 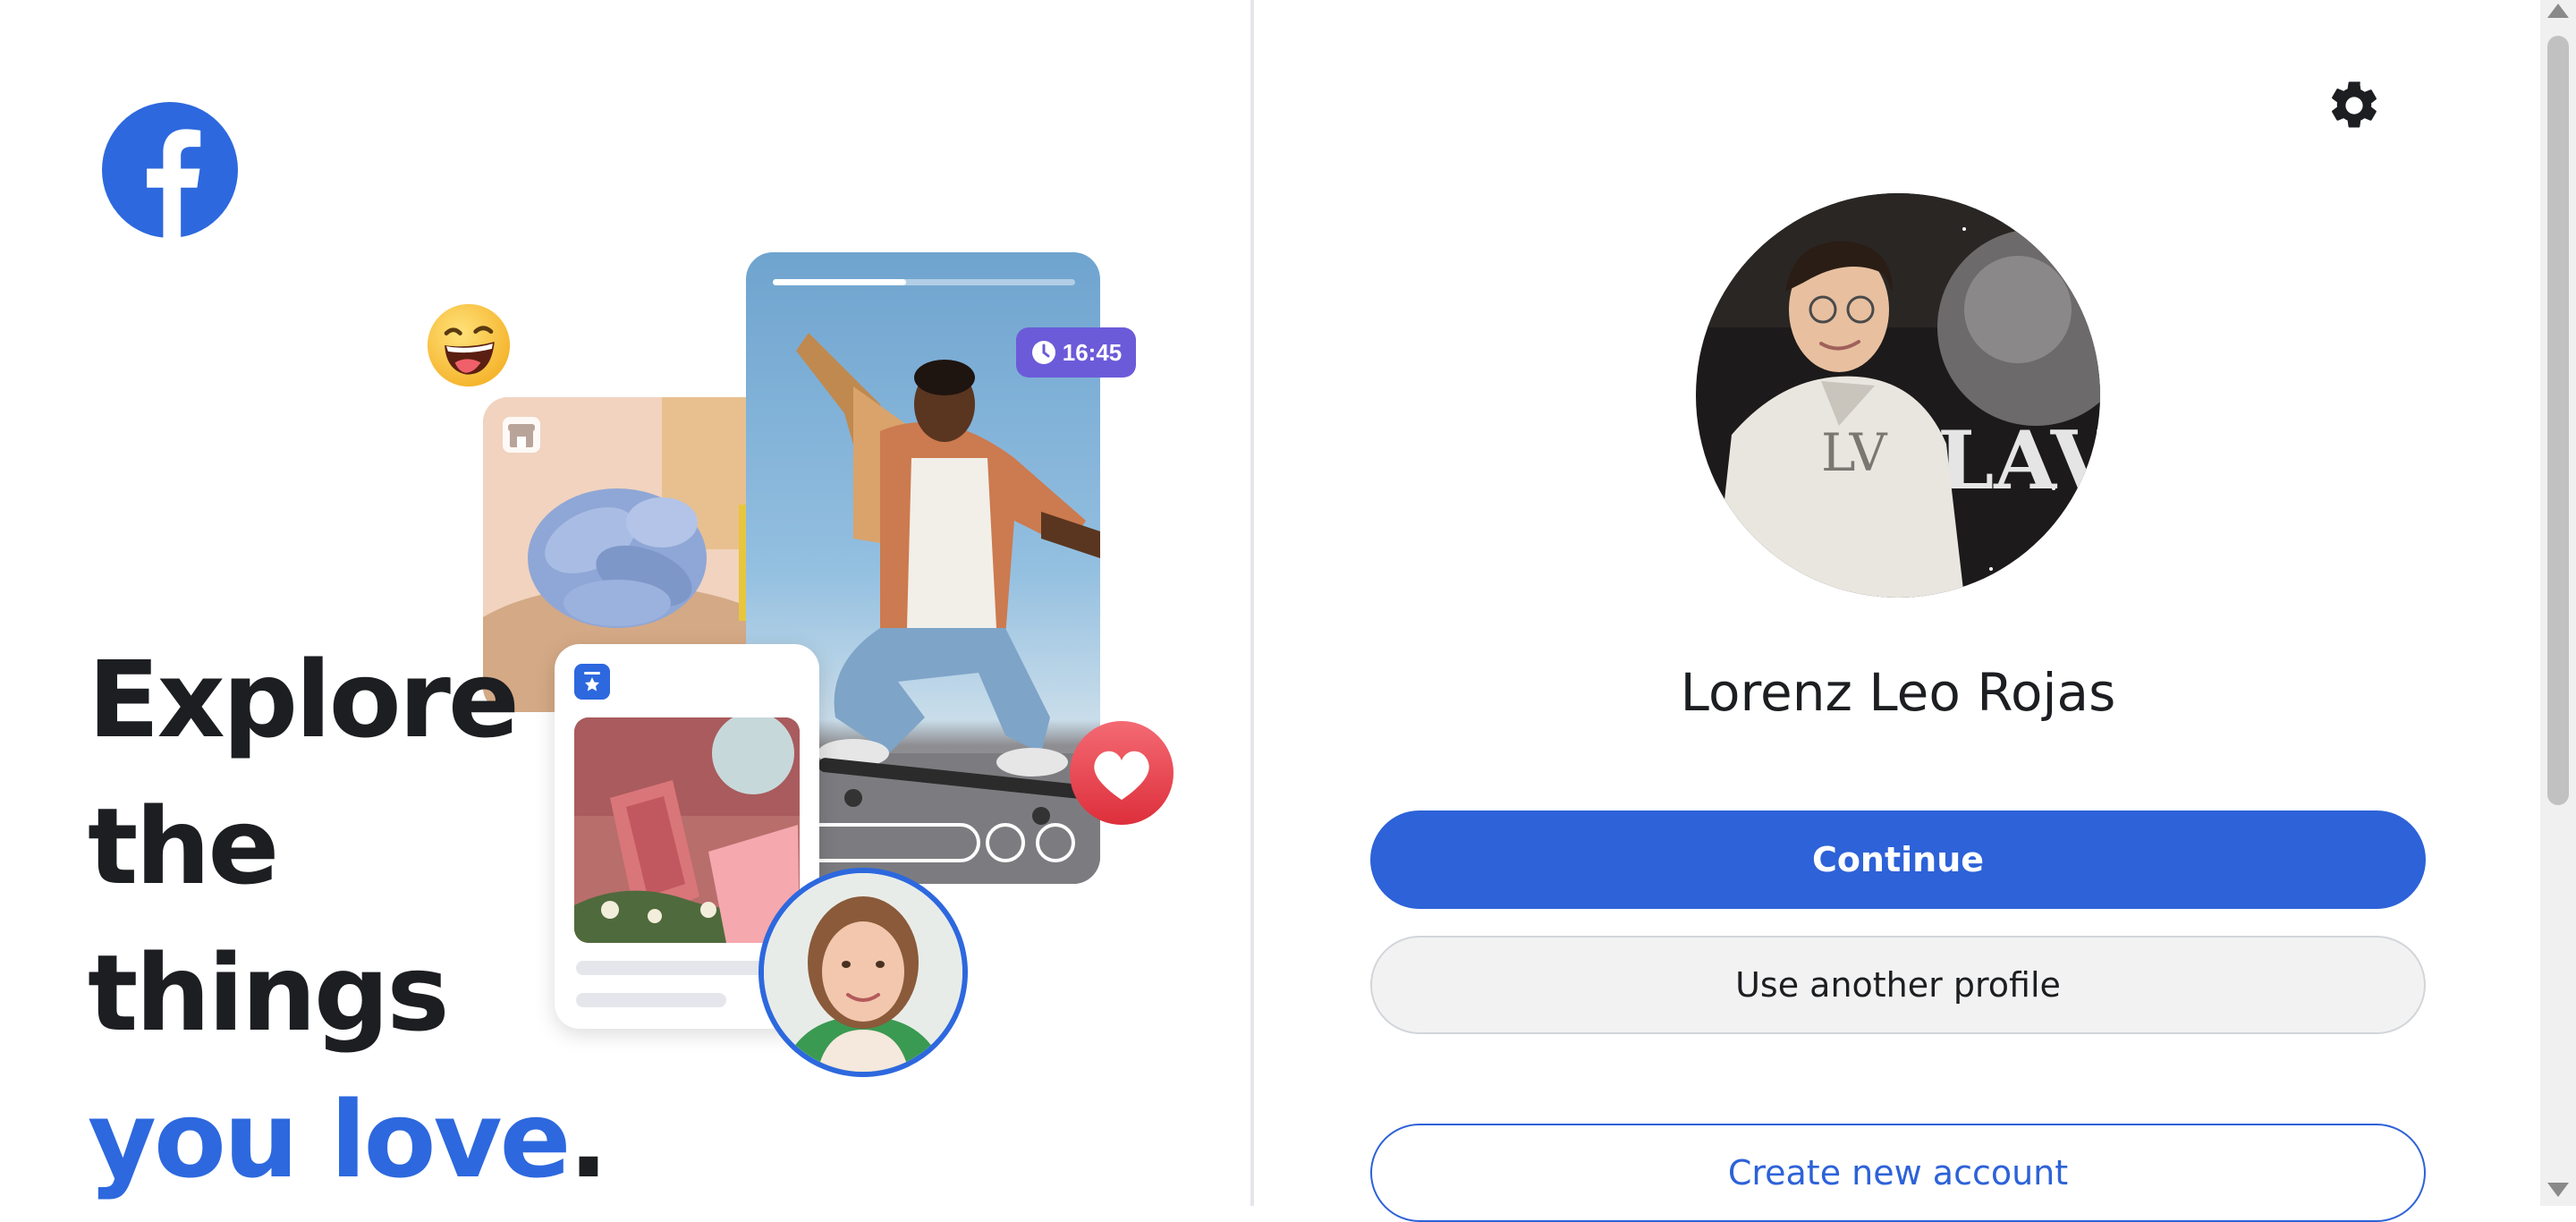 I want to click on scrollbar-thumb, so click(x=2558, y=420).